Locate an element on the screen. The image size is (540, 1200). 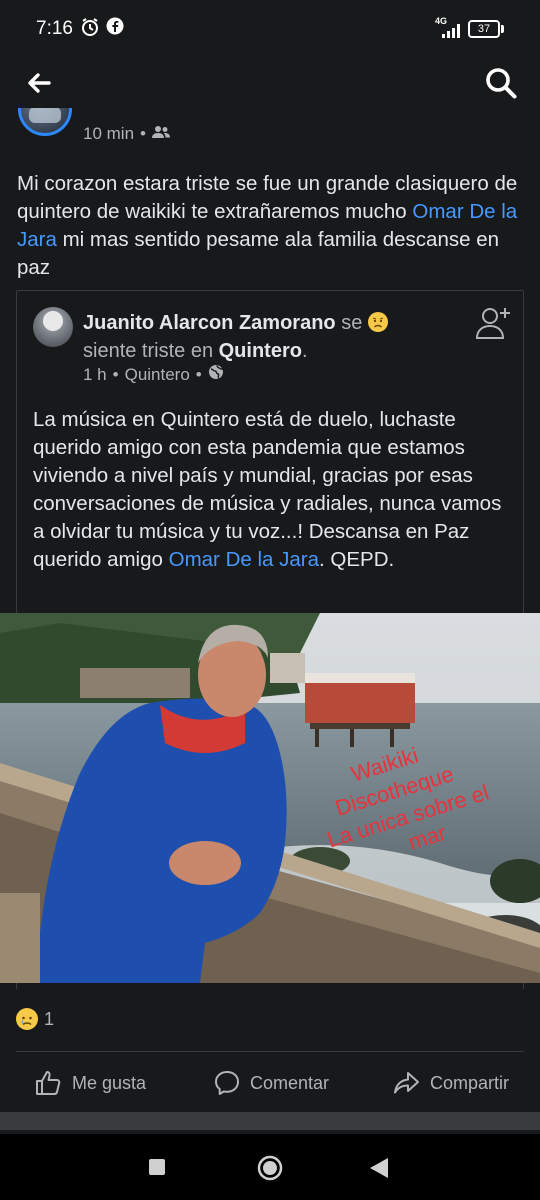
share-icon is located at coordinates (406, 1083).